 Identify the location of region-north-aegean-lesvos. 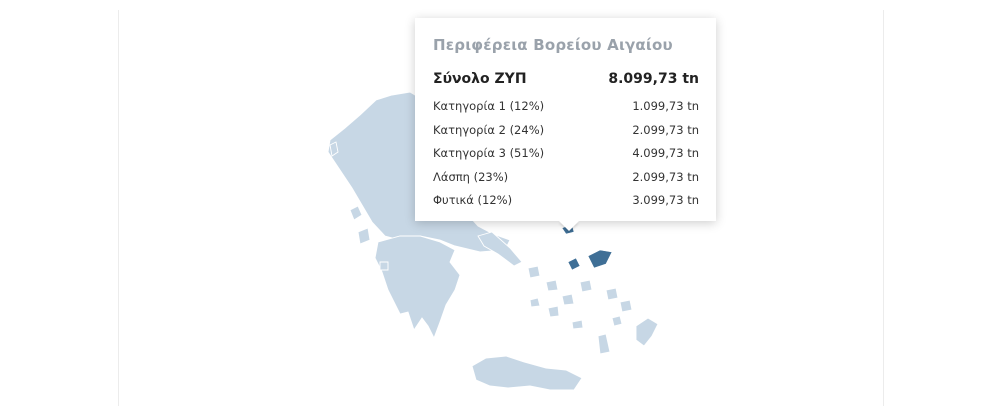
(600, 259).